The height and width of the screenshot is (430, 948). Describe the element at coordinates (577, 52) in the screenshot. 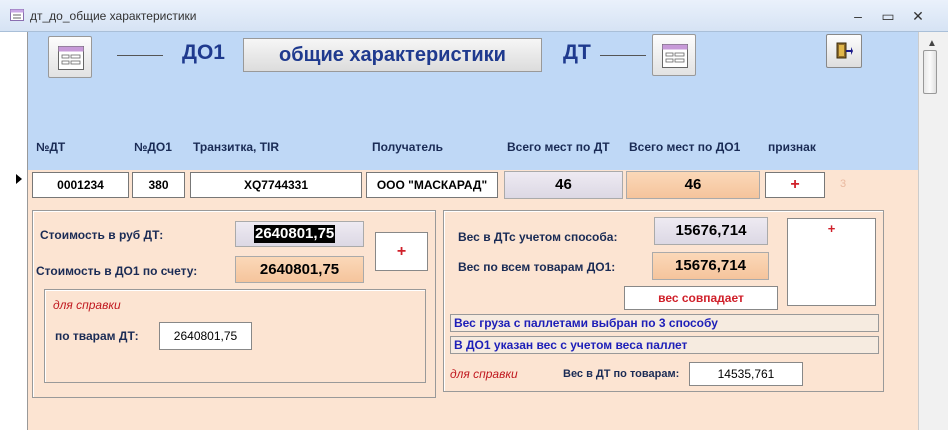

I see `header-dt-label: ДТ` at that location.